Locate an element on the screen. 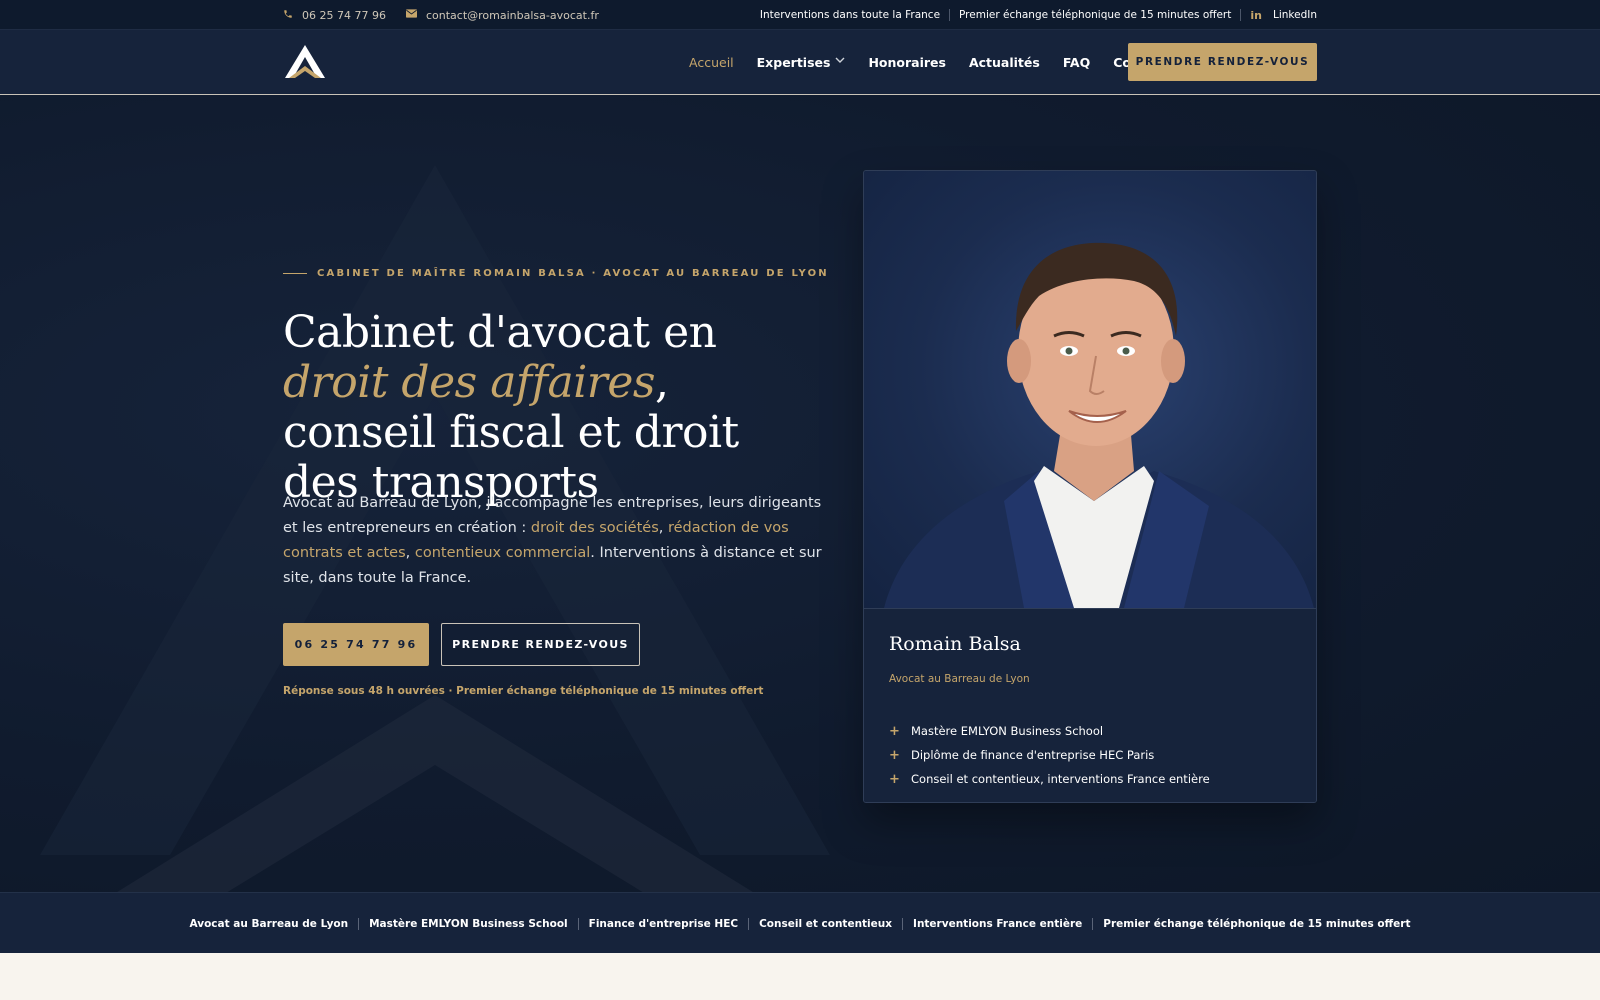  site-logo is located at coordinates (305, 62).